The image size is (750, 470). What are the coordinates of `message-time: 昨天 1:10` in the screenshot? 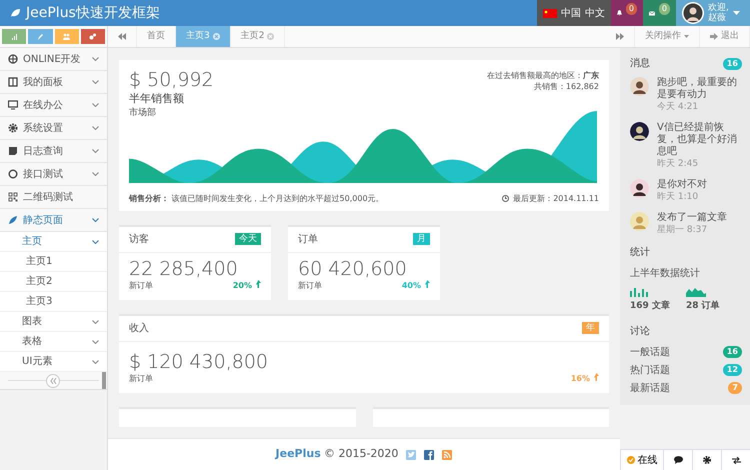 It's located at (678, 197).